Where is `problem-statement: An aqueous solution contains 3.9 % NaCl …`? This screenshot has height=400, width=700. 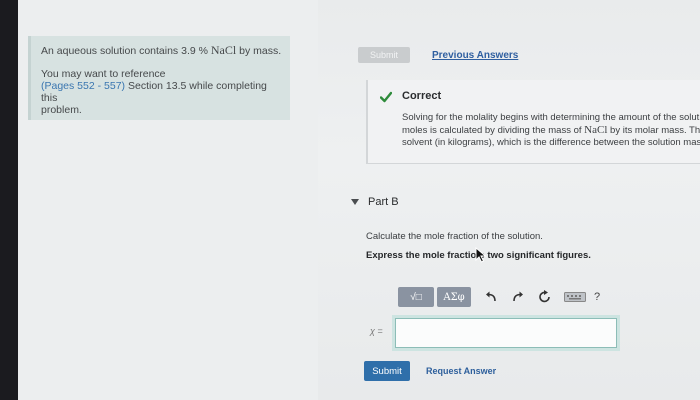
problem-statement: An aqueous solution contains 3.9 % NaCl … is located at coordinates (161, 50).